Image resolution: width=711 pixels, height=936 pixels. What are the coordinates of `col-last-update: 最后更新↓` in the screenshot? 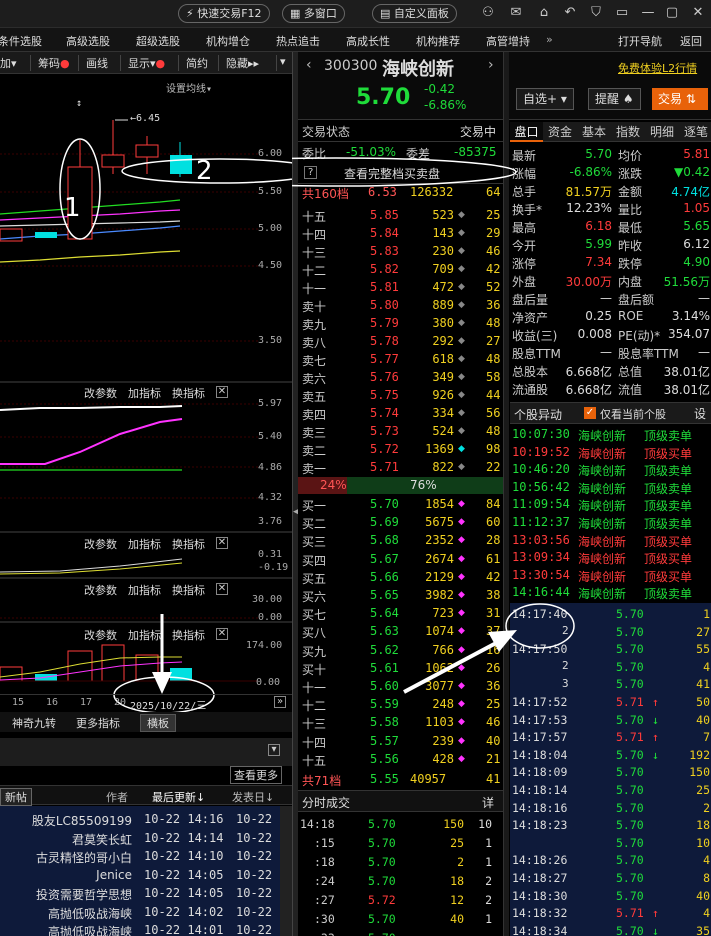 It's located at (178, 797).